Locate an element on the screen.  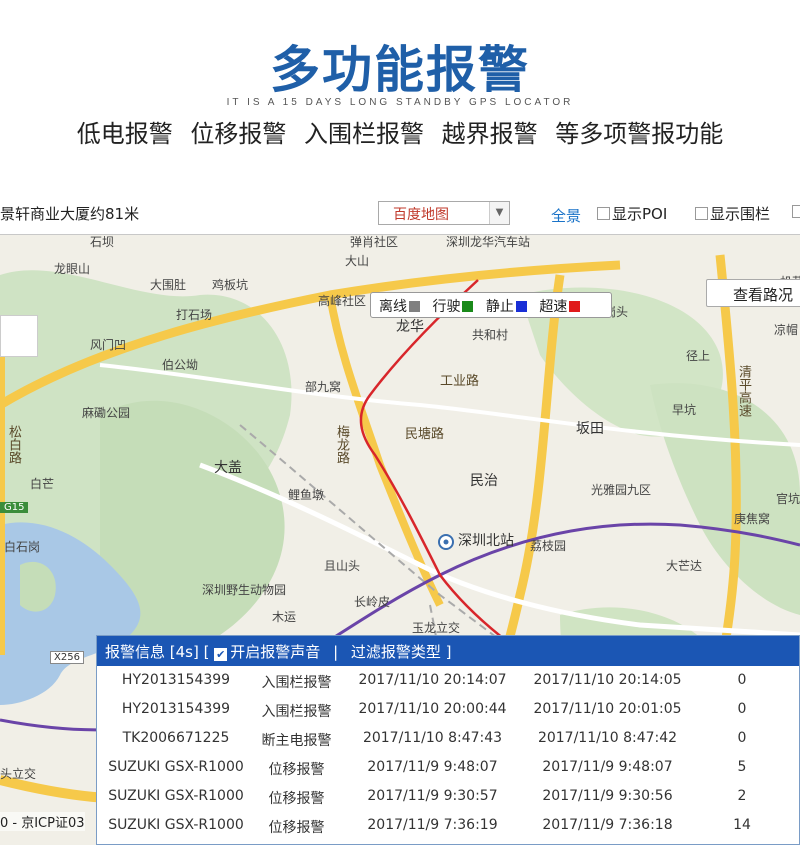
feature-list: 低电报警 位移报警 入围栏报警 越界报警 等多项警报功能 is located at coordinates (400, 134).